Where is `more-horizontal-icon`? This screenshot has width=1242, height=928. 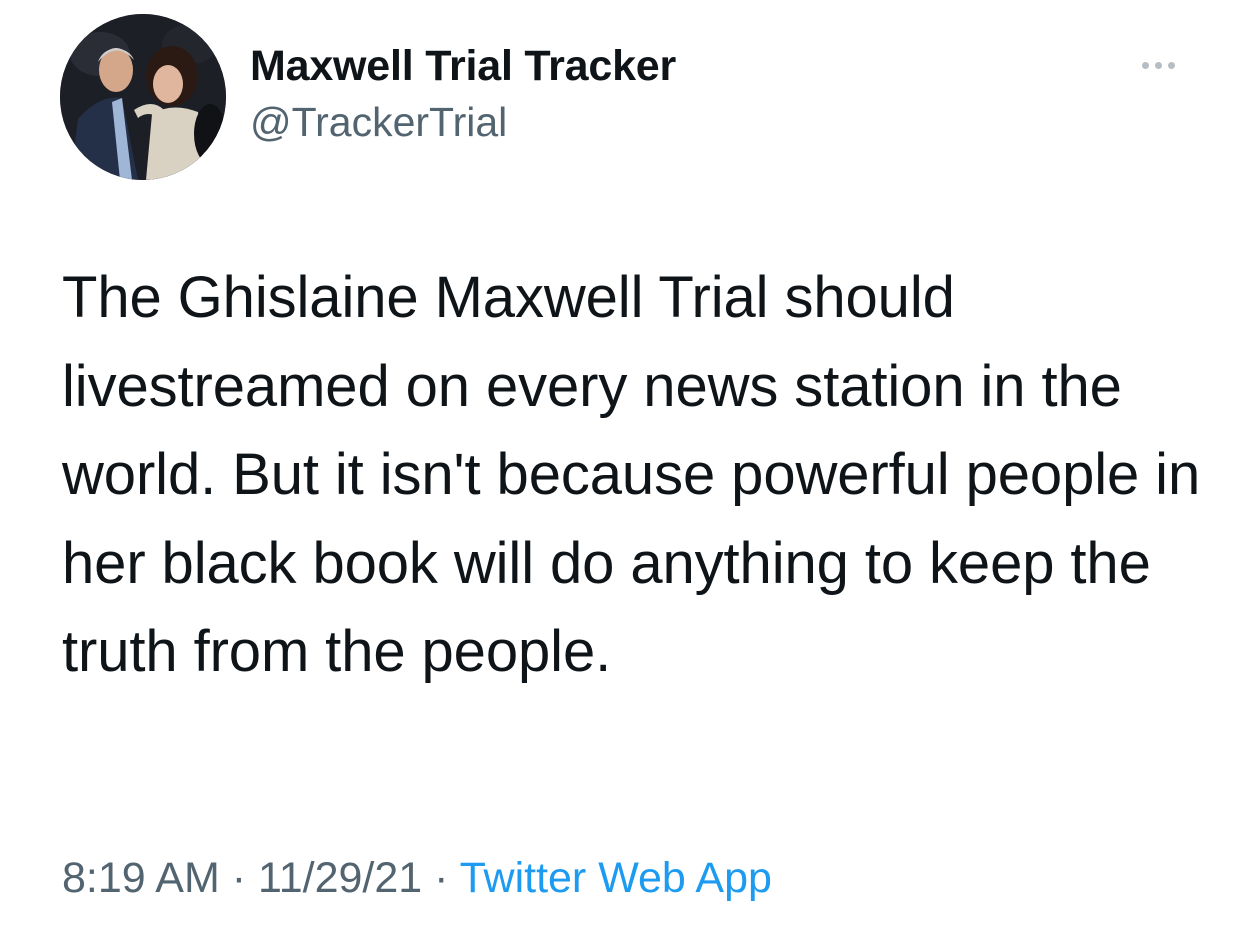 more-horizontal-icon is located at coordinates (1158, 65).